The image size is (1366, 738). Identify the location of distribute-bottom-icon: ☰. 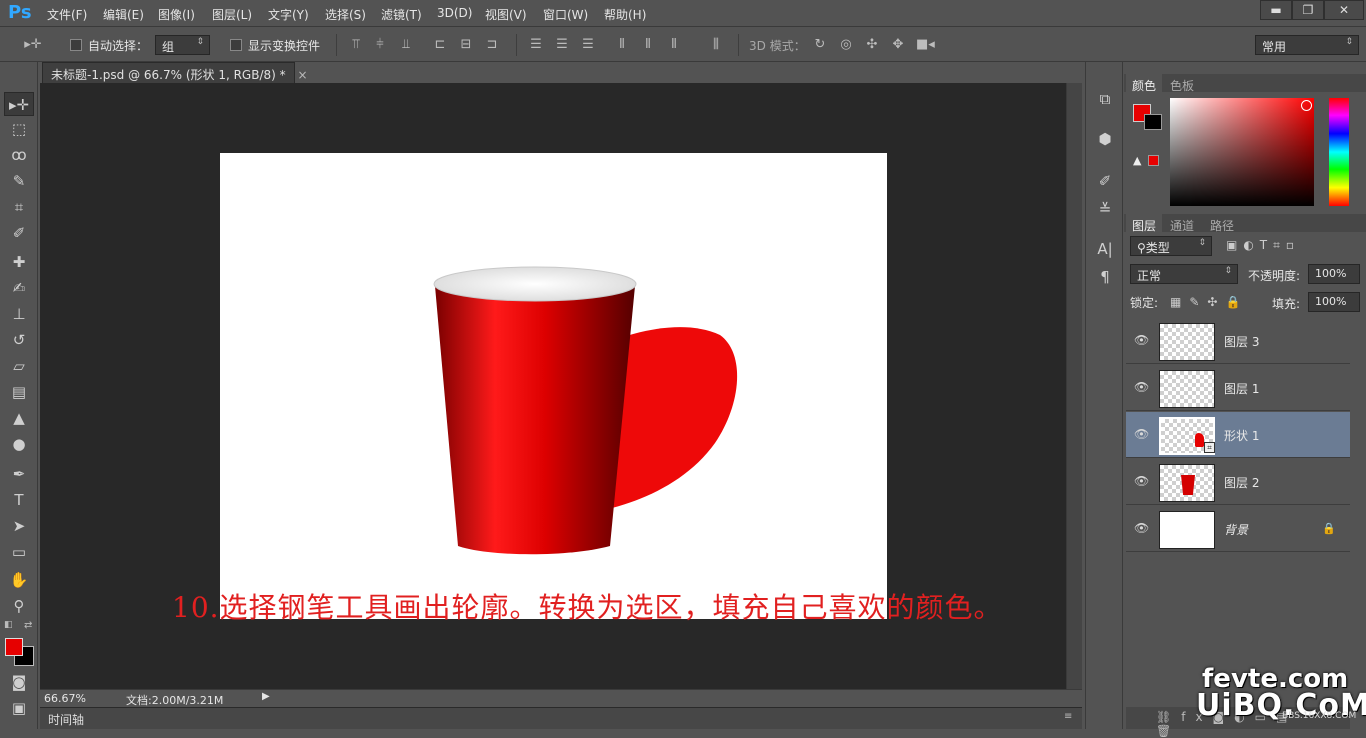
(588, 45).